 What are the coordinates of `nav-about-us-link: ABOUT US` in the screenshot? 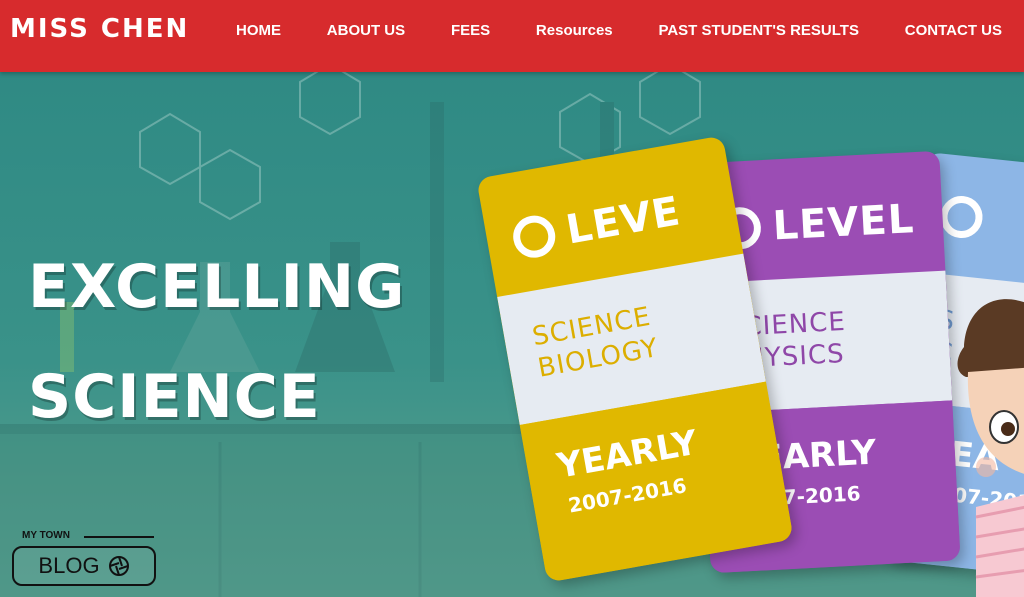 It's located at (366, 30).